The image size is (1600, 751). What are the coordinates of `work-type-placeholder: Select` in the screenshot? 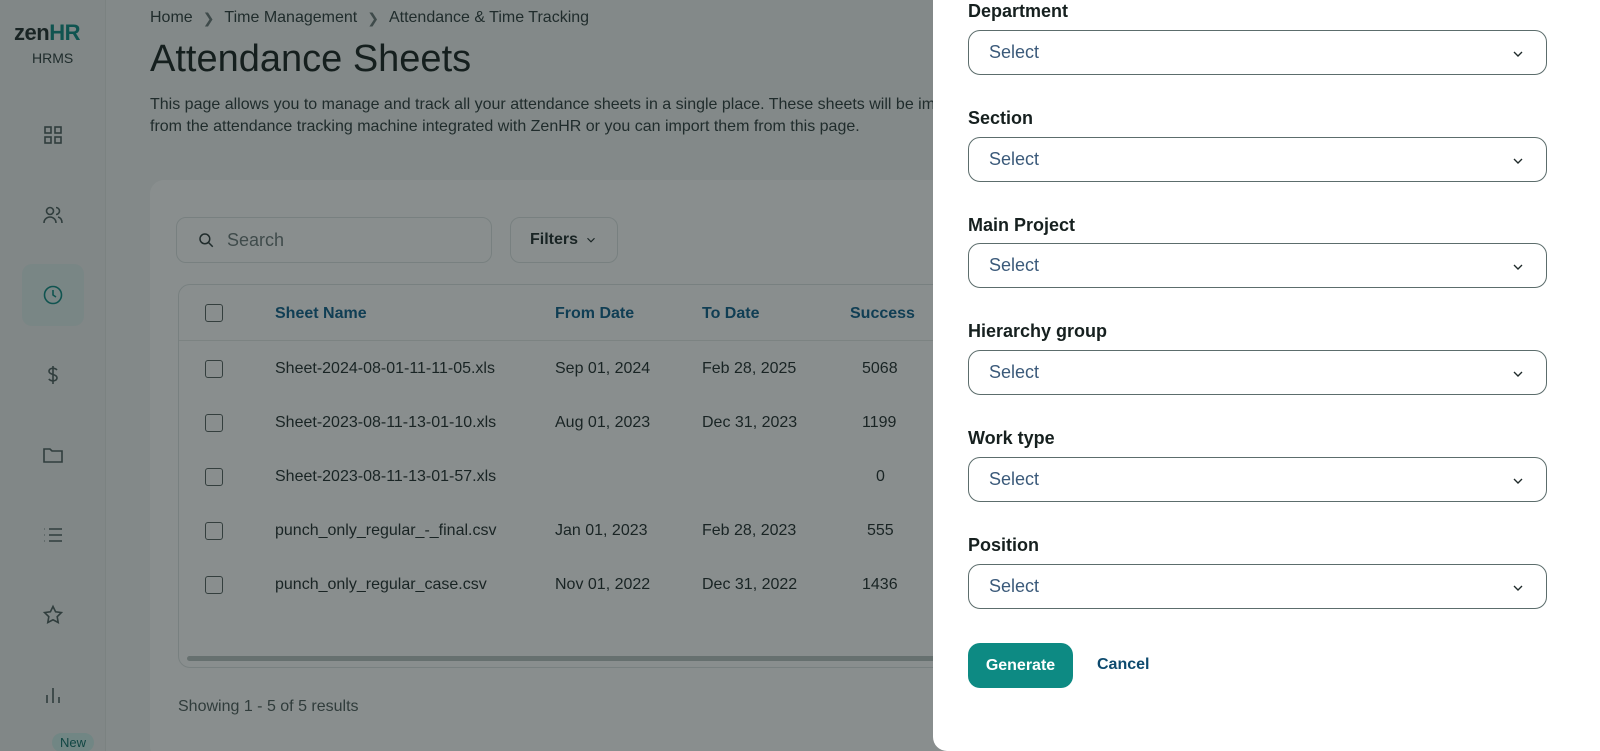 It's located at (1014, 479).